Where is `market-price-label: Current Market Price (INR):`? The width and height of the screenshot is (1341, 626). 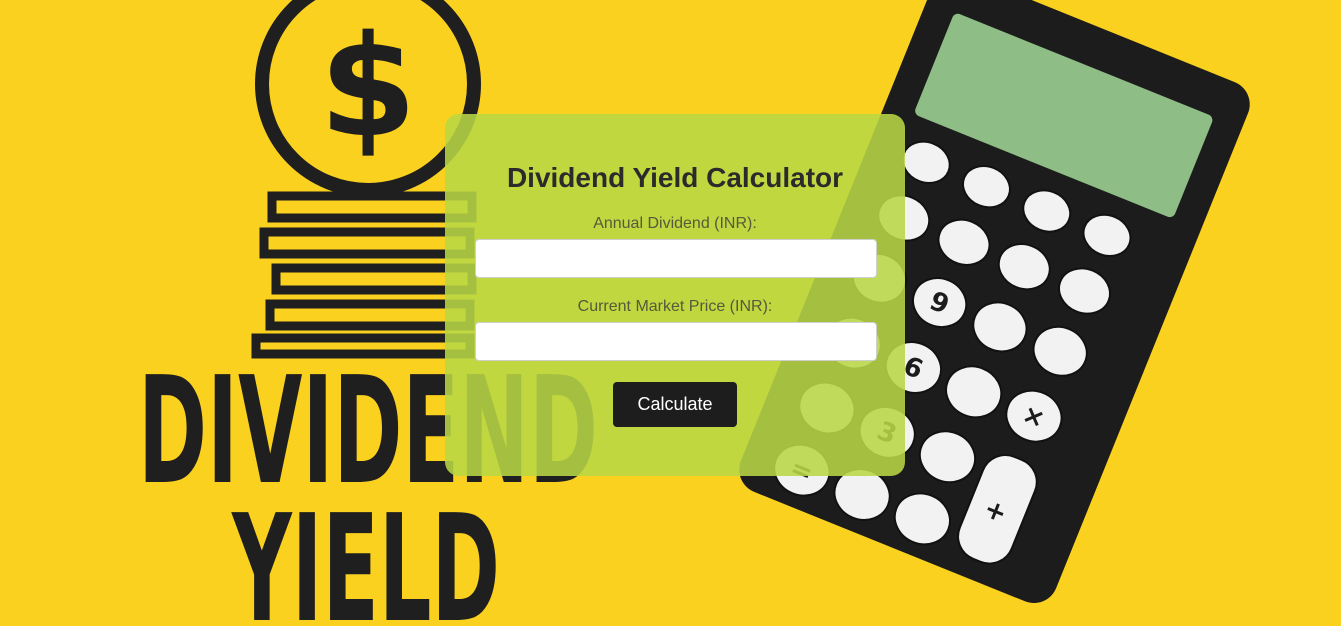 market-price-label: Current Market Price (INR): is located at coordinates (675, 306).